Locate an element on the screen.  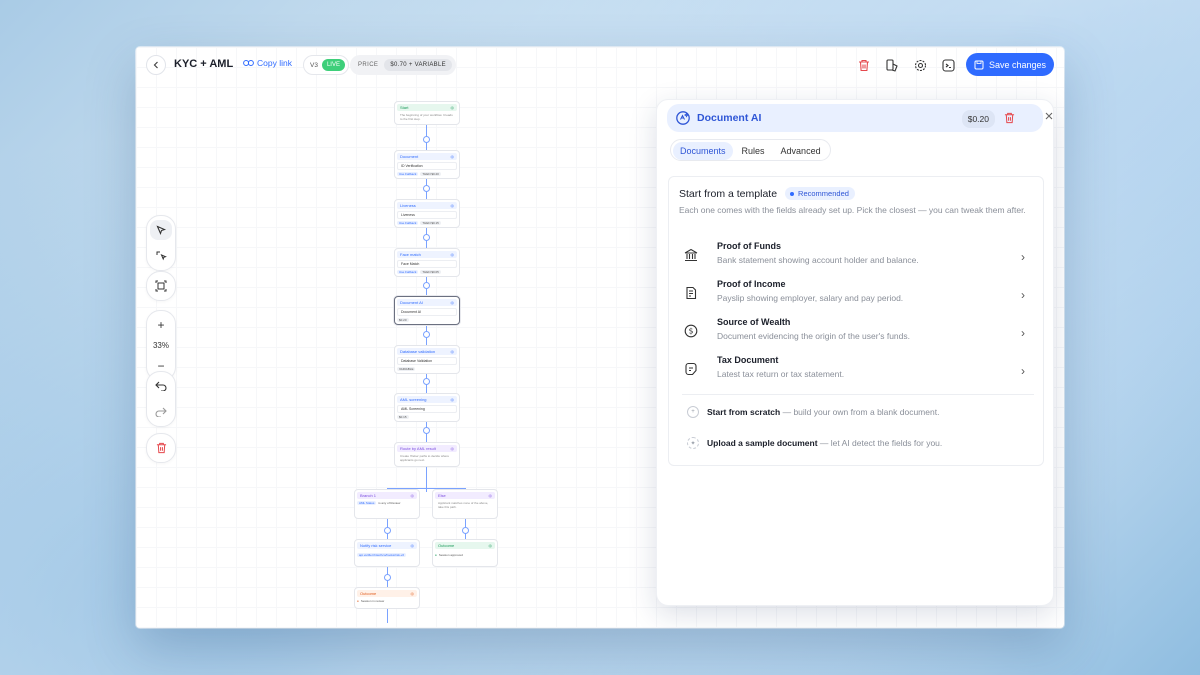
history-controls is located at coordinates (161, 399).